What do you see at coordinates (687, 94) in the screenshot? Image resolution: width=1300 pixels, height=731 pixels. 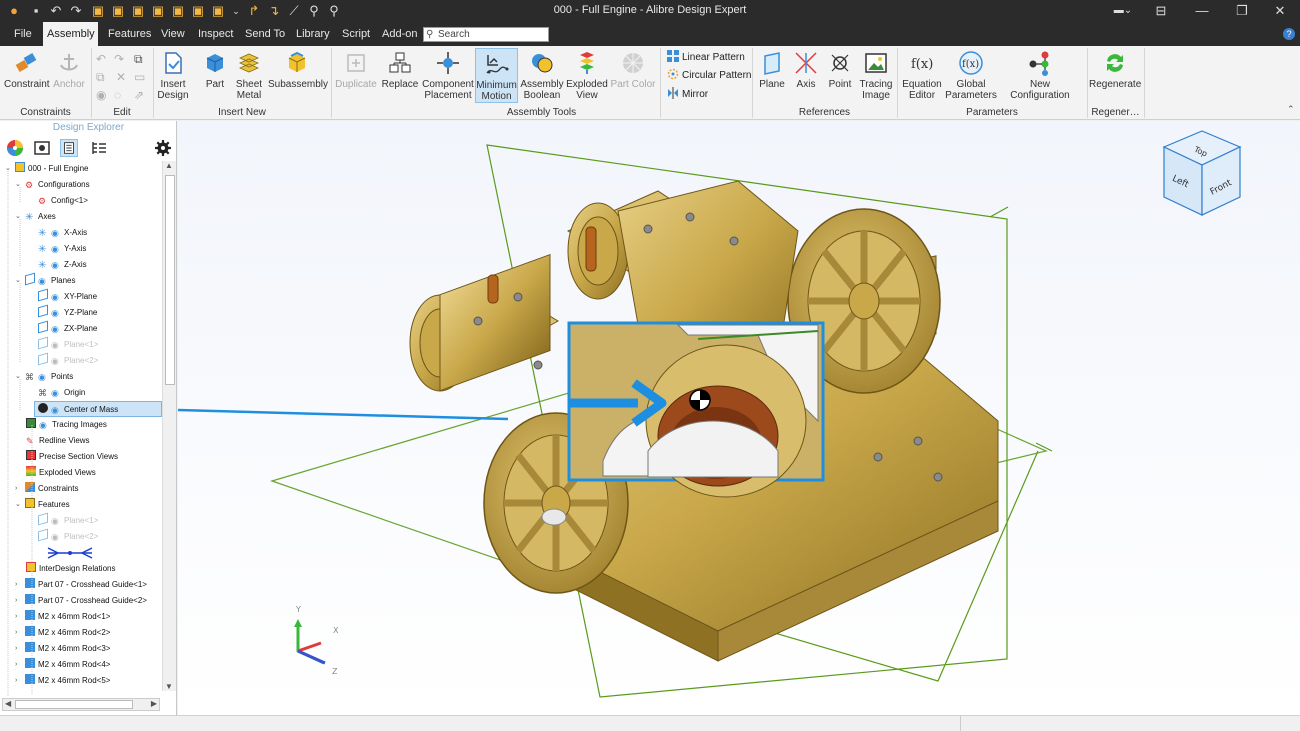 I see `mirror-button: Mirror` at bounding box center [687, 94].